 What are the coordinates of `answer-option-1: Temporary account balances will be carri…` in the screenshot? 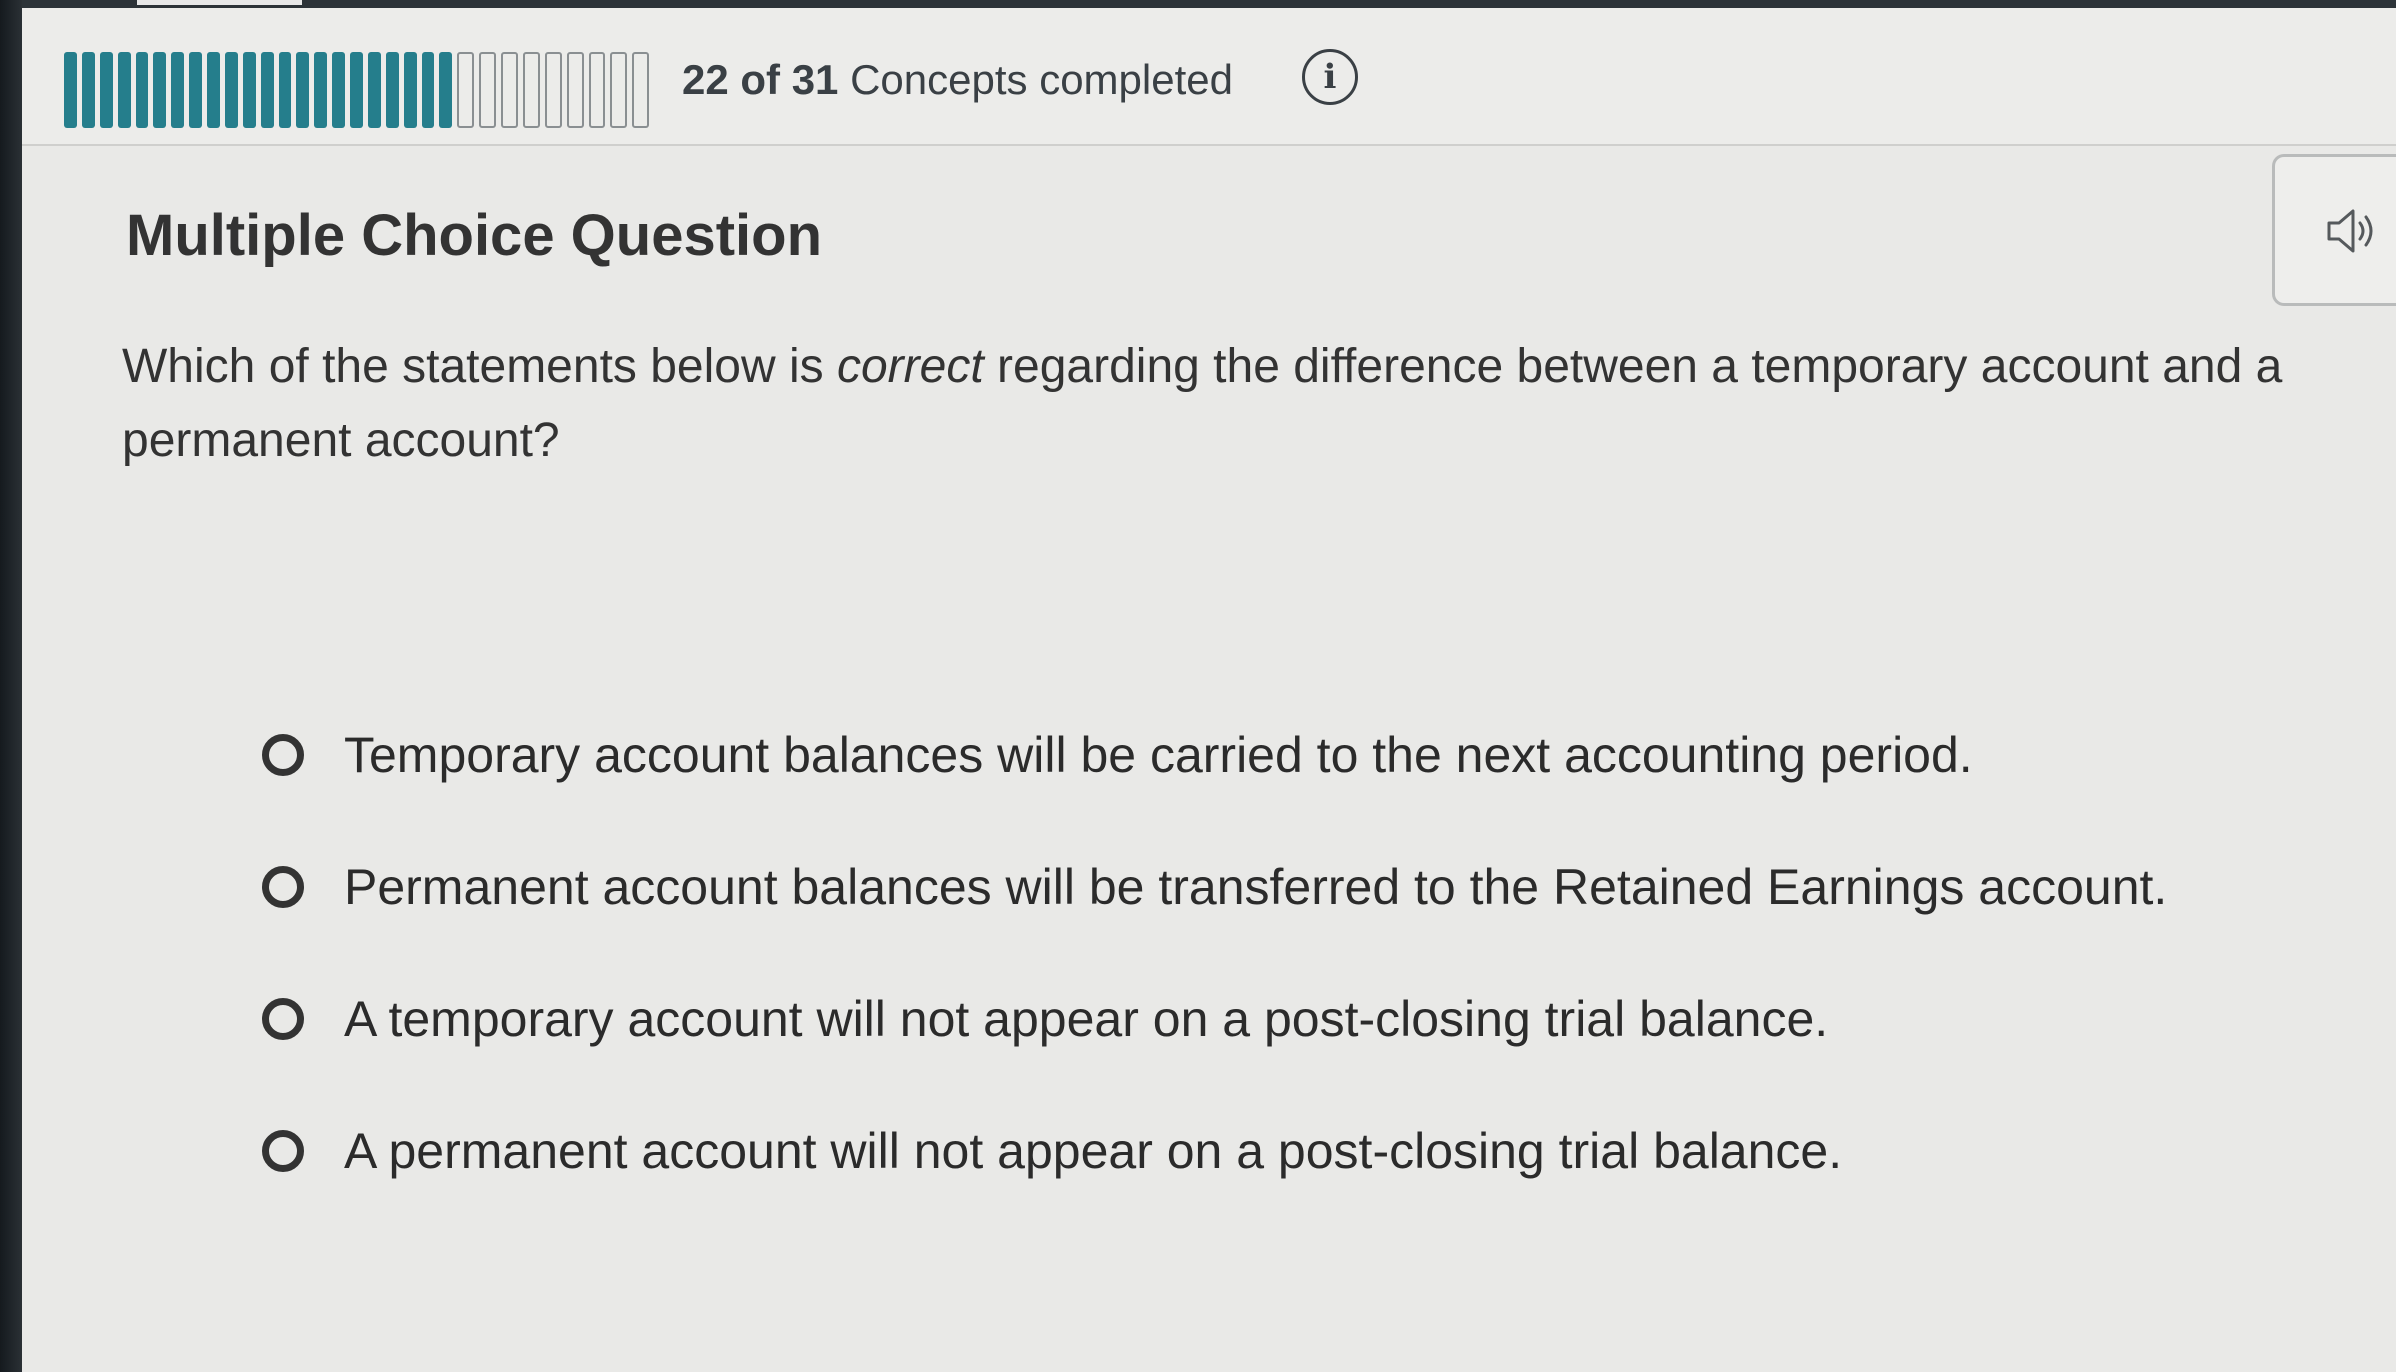 It's located at (1262, 786).